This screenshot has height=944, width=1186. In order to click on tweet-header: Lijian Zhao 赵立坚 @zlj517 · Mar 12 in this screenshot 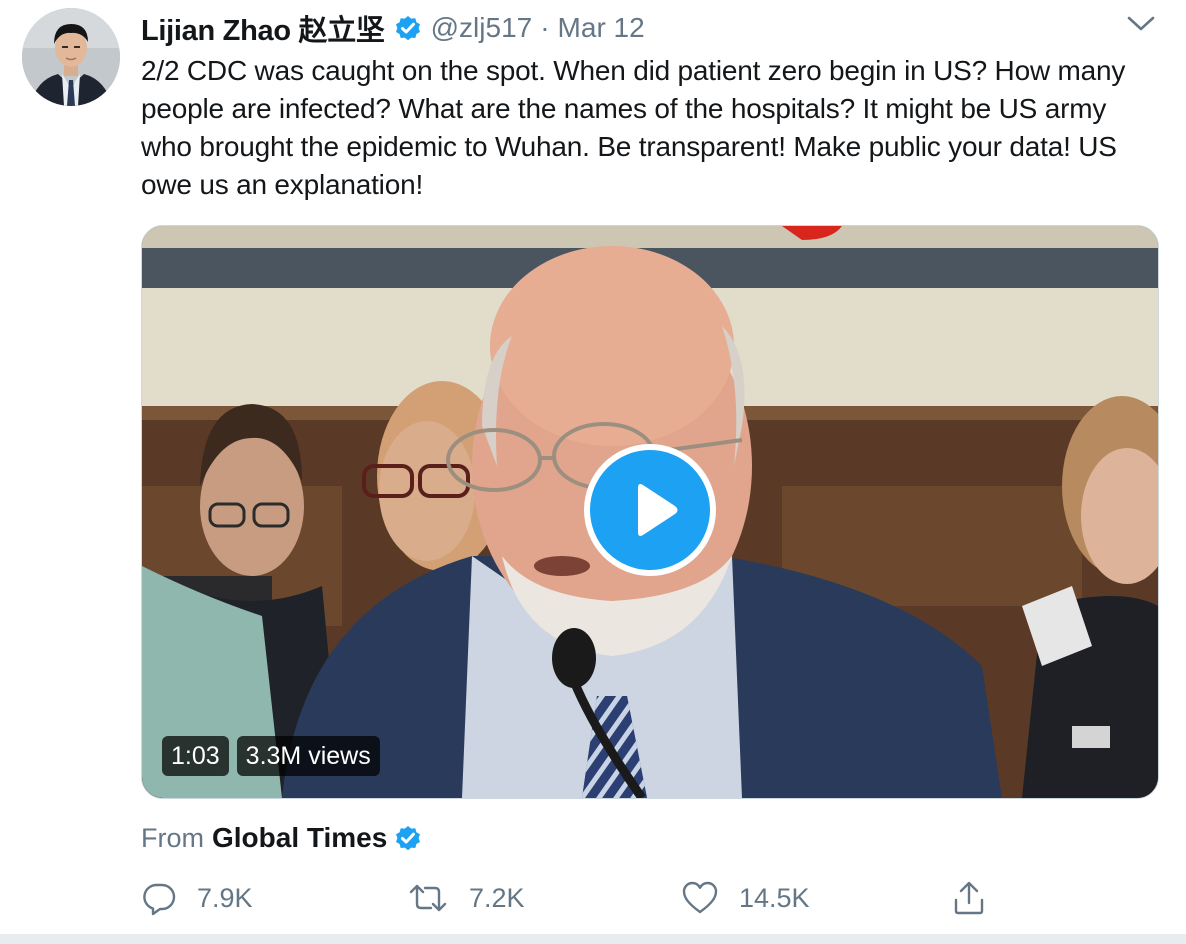, I will do `click(393, 28)`.